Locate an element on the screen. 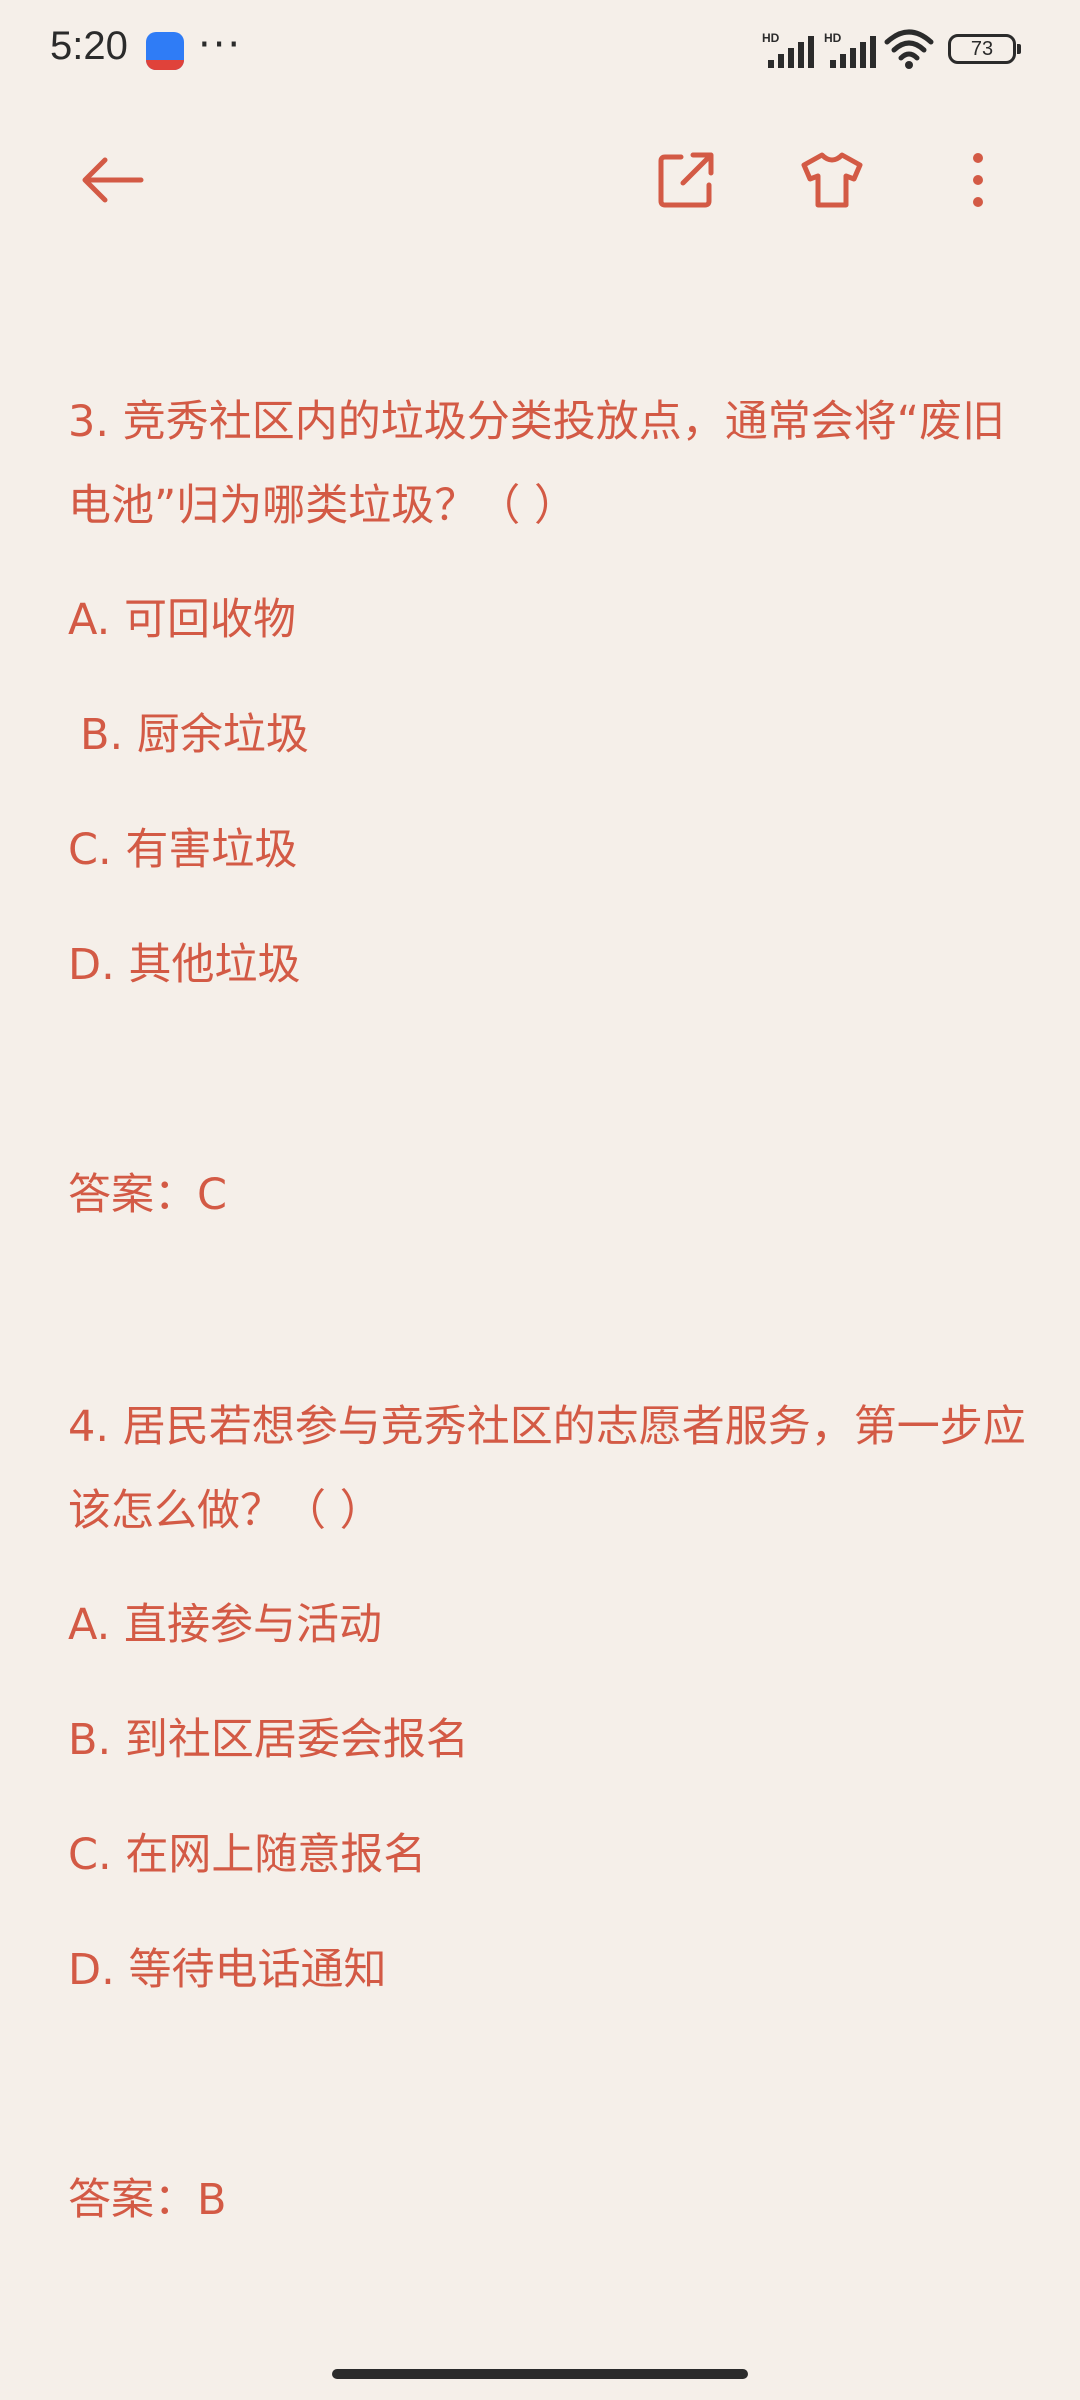 The image size is (1080, 2400). arrow-left-icon is located at coordinates (113, 180).